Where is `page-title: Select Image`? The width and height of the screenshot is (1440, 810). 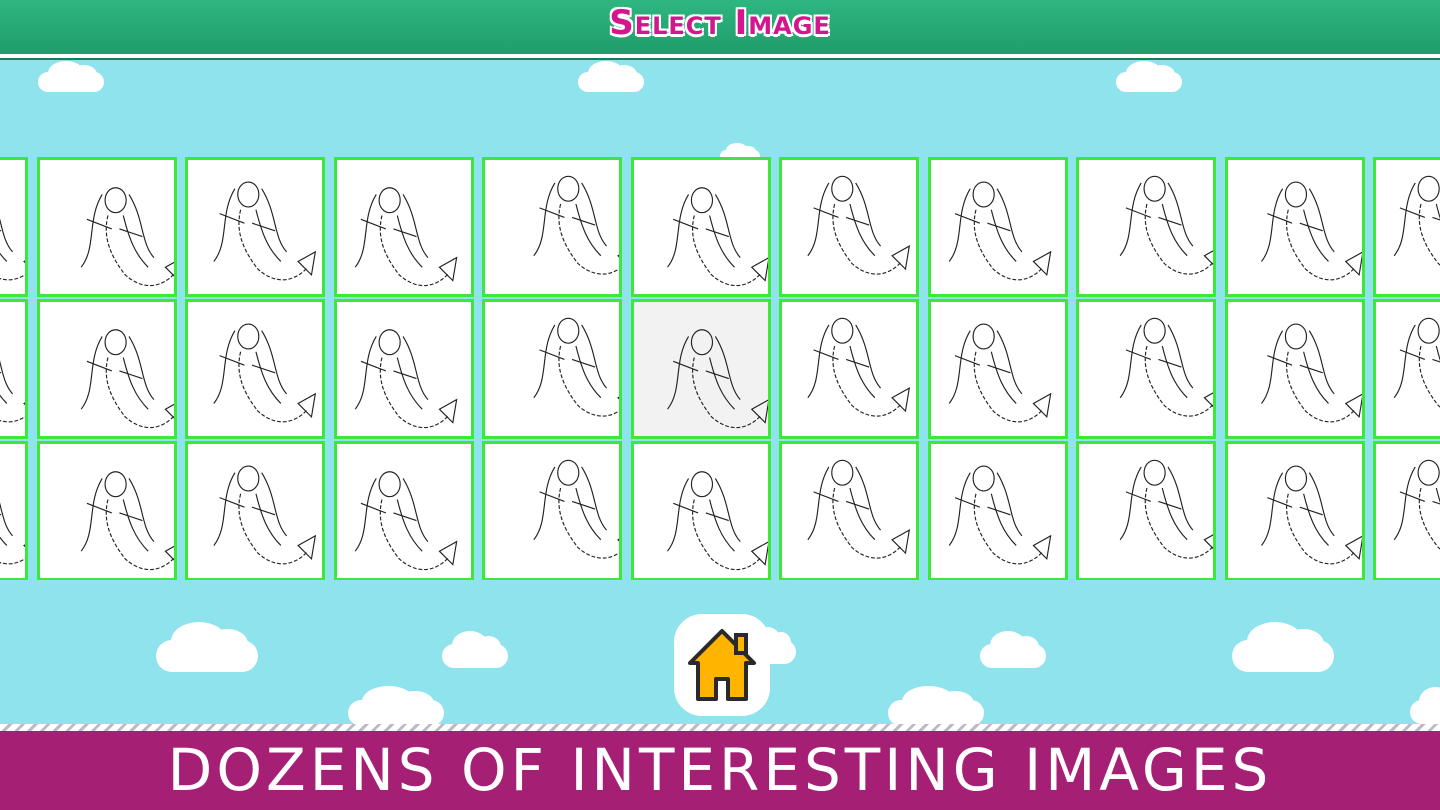 page-title: Select Image is located at coordinates (720, 23).